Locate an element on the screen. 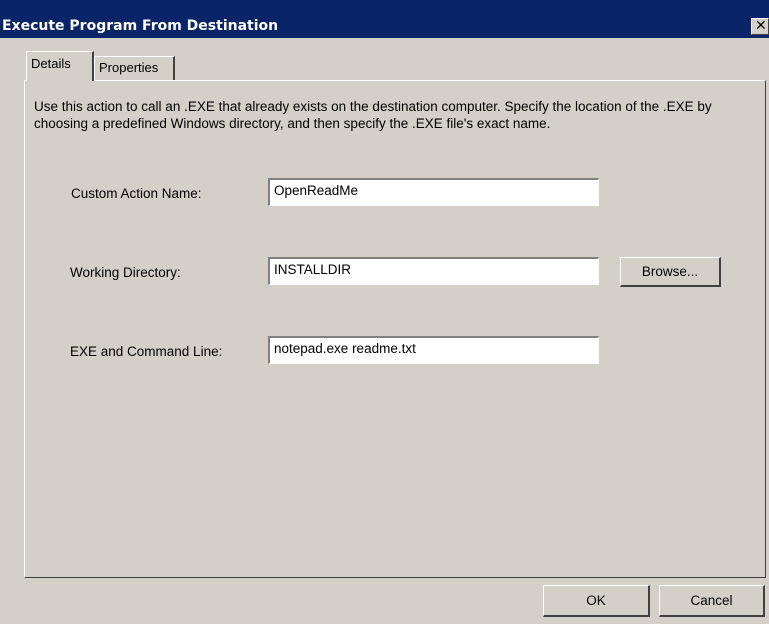  exe-command-line-field: notepad.exe readme.txt is located at coordinates (433, 350).